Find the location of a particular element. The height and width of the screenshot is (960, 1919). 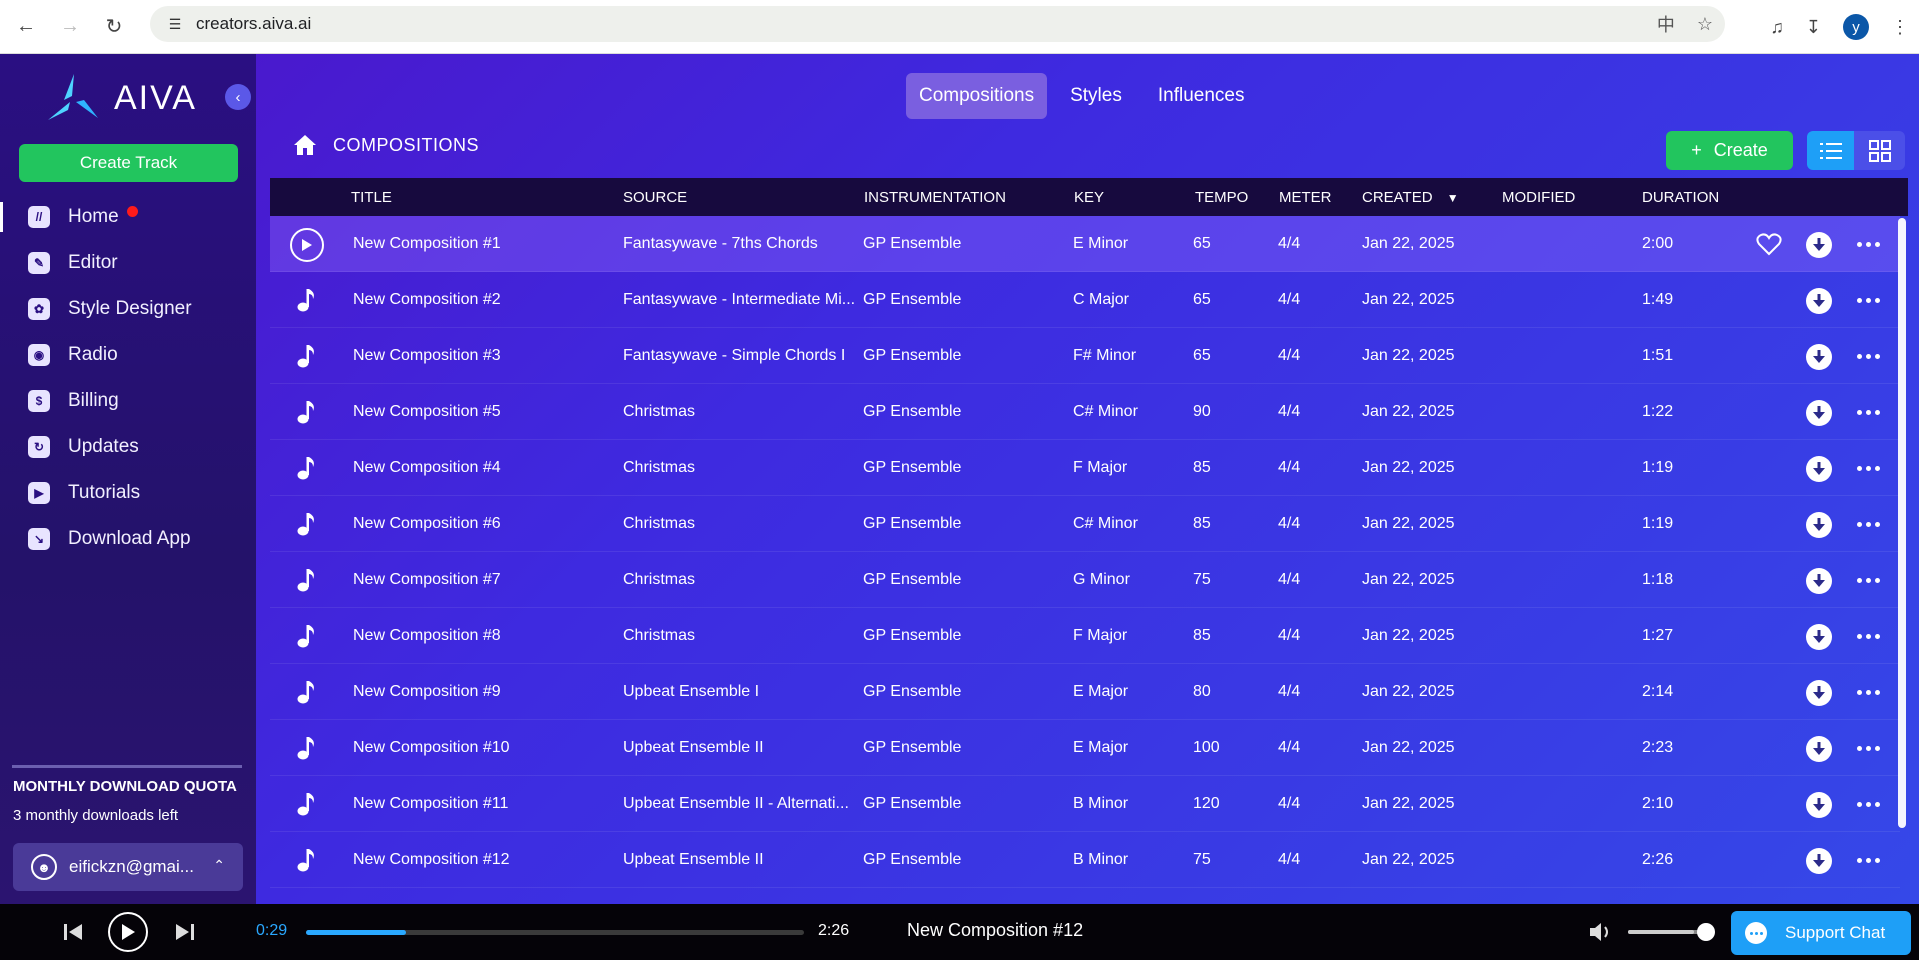

aiva-logo: AIVA is located at coordinates (120, 98).